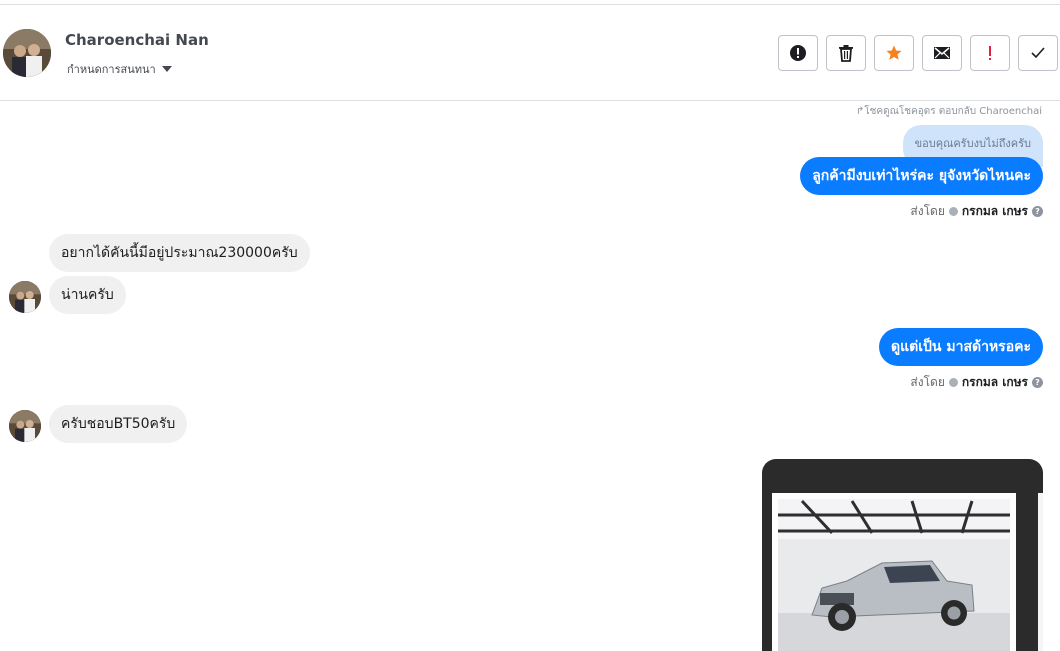 This screenshot has height=651, width=1060. I want to click on mark-done-button, so click(1038, 53).